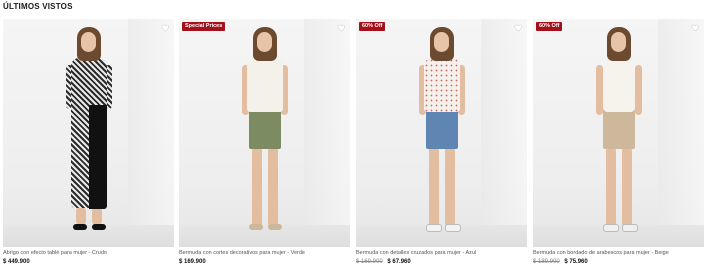 The image size is (707, 270). I want to click on original-price: $ 189.900, so click(546, 262).